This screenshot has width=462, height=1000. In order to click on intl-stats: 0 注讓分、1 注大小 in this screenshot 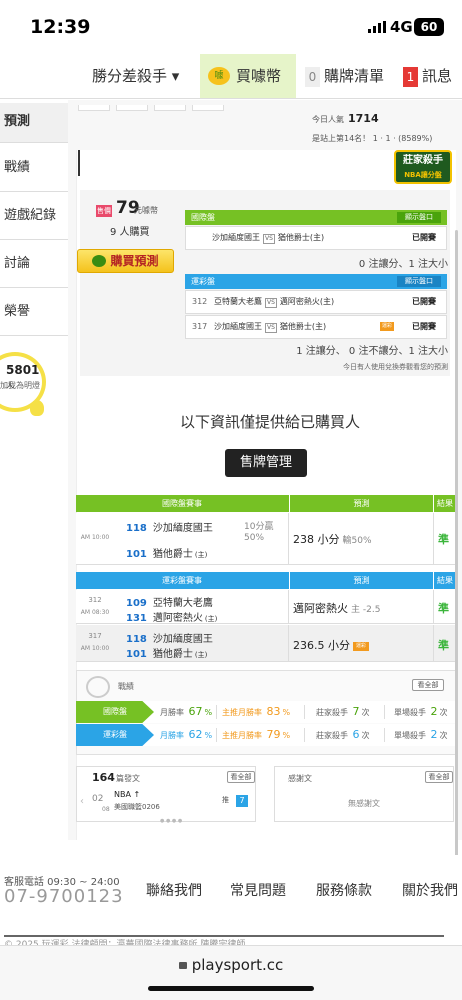, I will do `click(403, 264)`.